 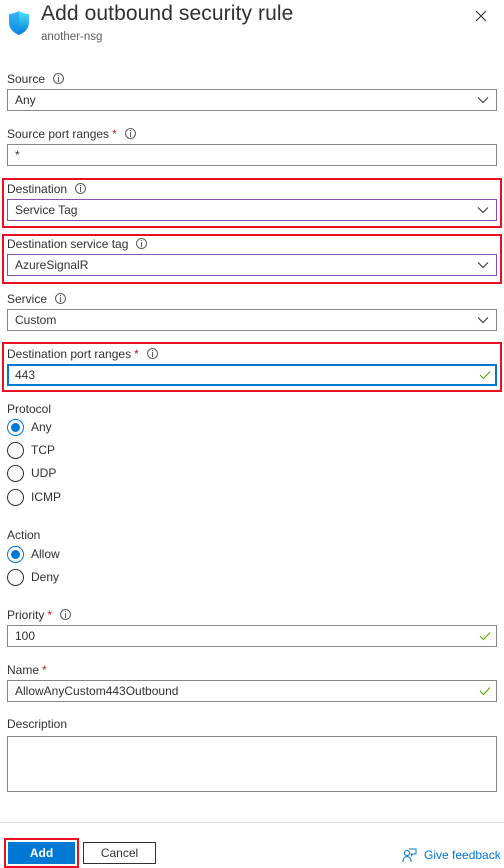 I want to click on give-feedback-label: Give feedback, so click(x=462, y=855).